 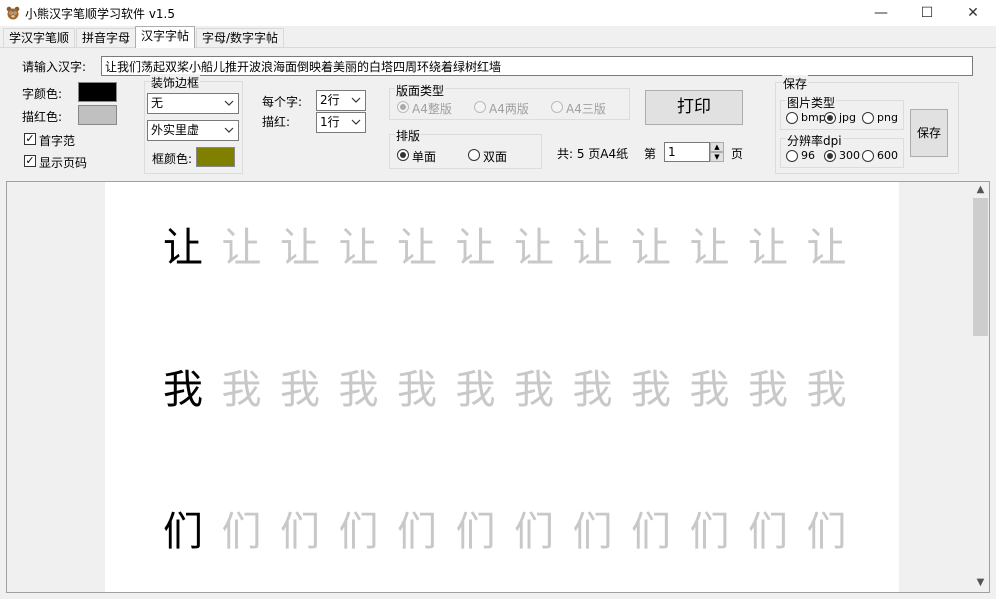 What do you see at coordinates (506, 532) in the screenshot?
I see `copybook-row: 们们们们们们们们们们们们` at bounding box center [506, 532].